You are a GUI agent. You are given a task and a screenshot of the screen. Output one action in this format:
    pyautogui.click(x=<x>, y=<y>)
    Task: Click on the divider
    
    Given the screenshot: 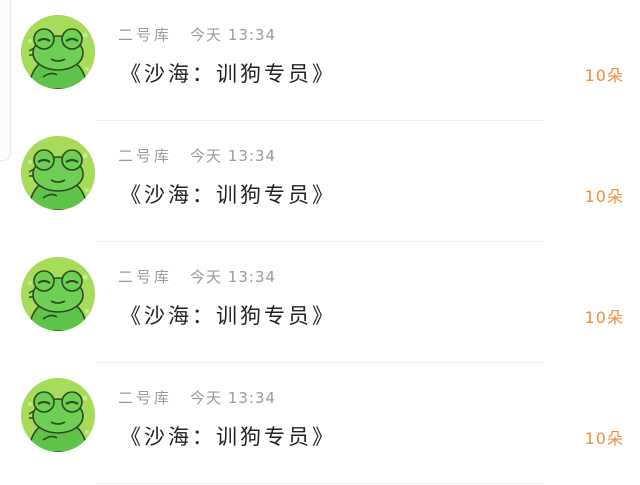 What is the action you would take?
    pyautogui.click(x=320, y=483)
    